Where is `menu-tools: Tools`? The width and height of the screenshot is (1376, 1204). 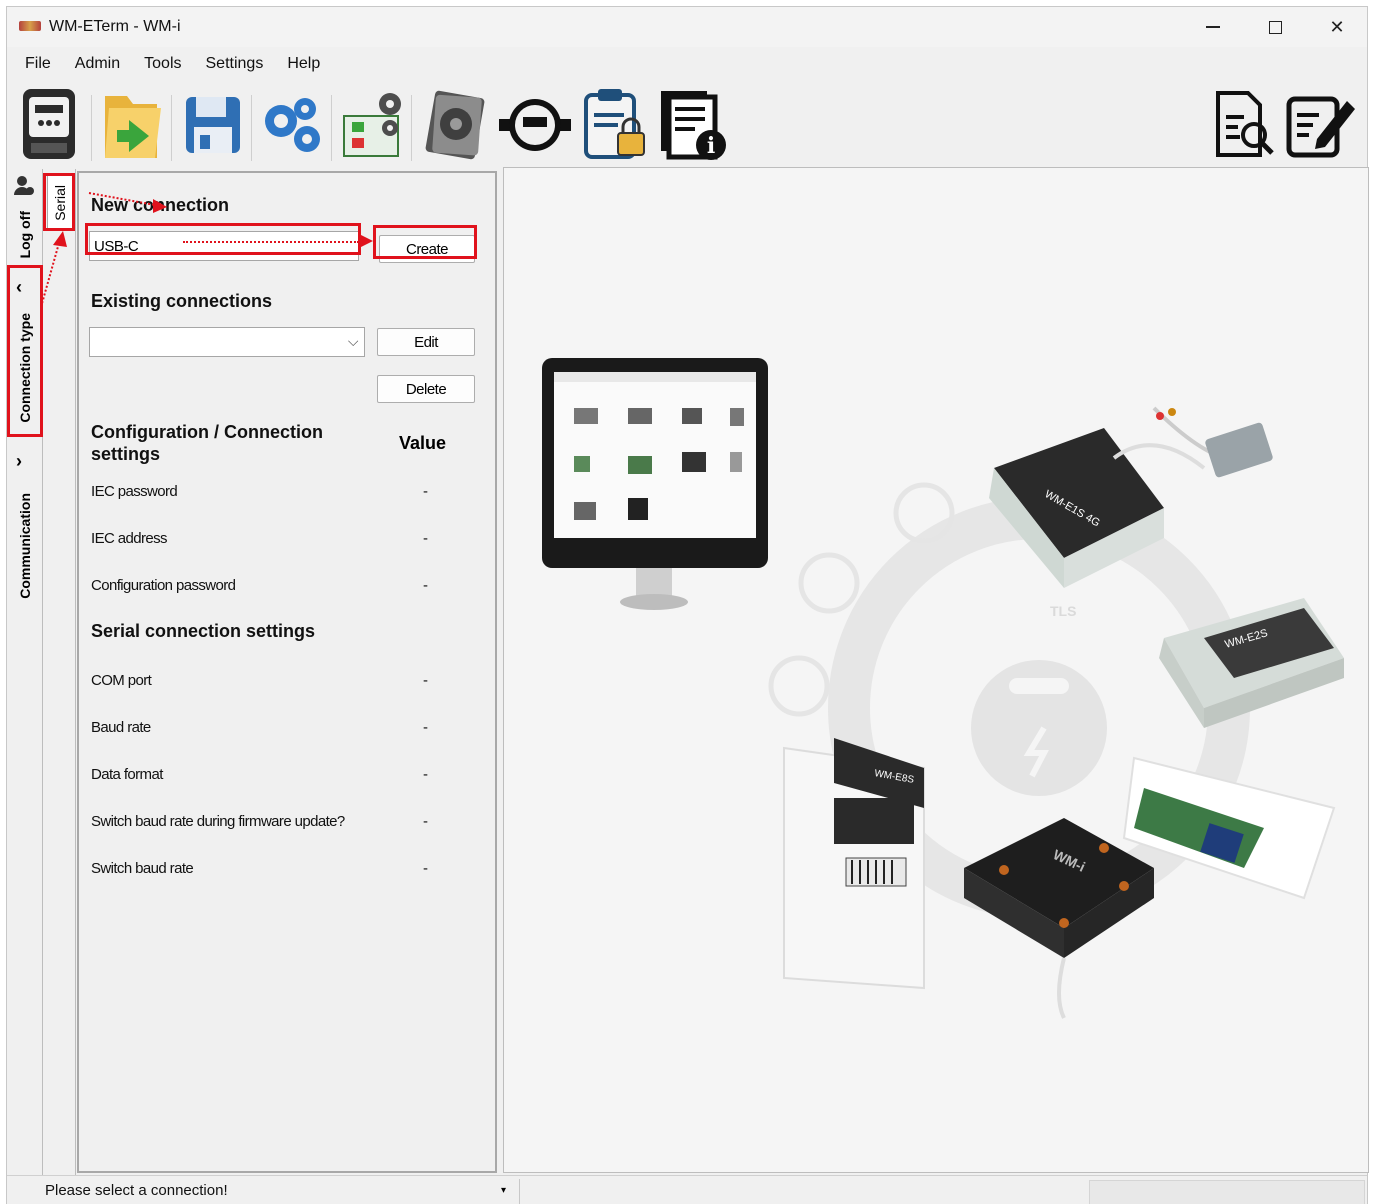 menu-tools: Tools is located at coordinates (162, 65).